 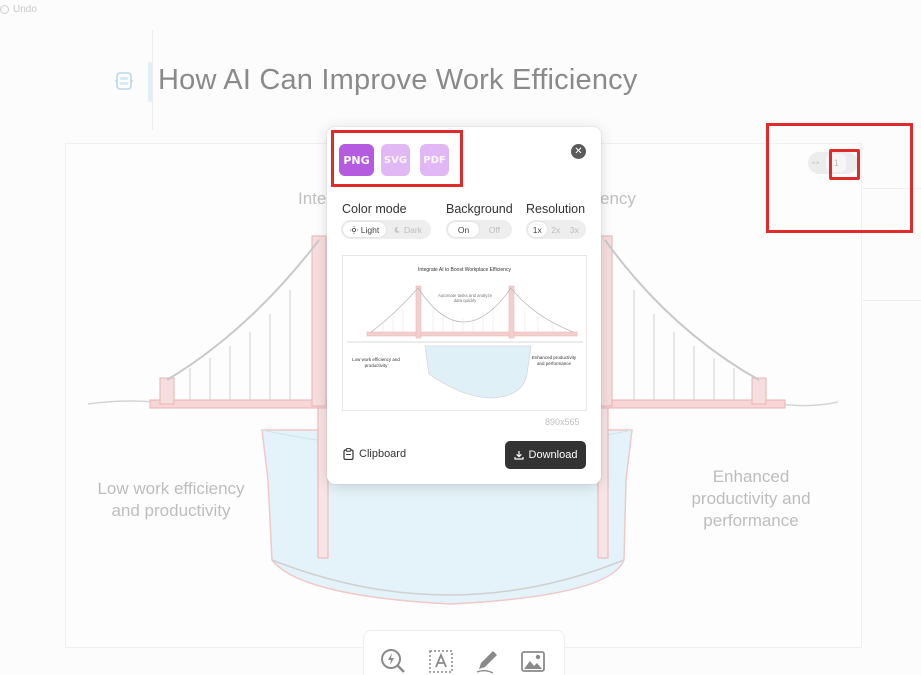 What do you see at coordinates (413, 229) in the screenshot?
I see `color-dark-label: Dark` at bounding box center [413, 229].